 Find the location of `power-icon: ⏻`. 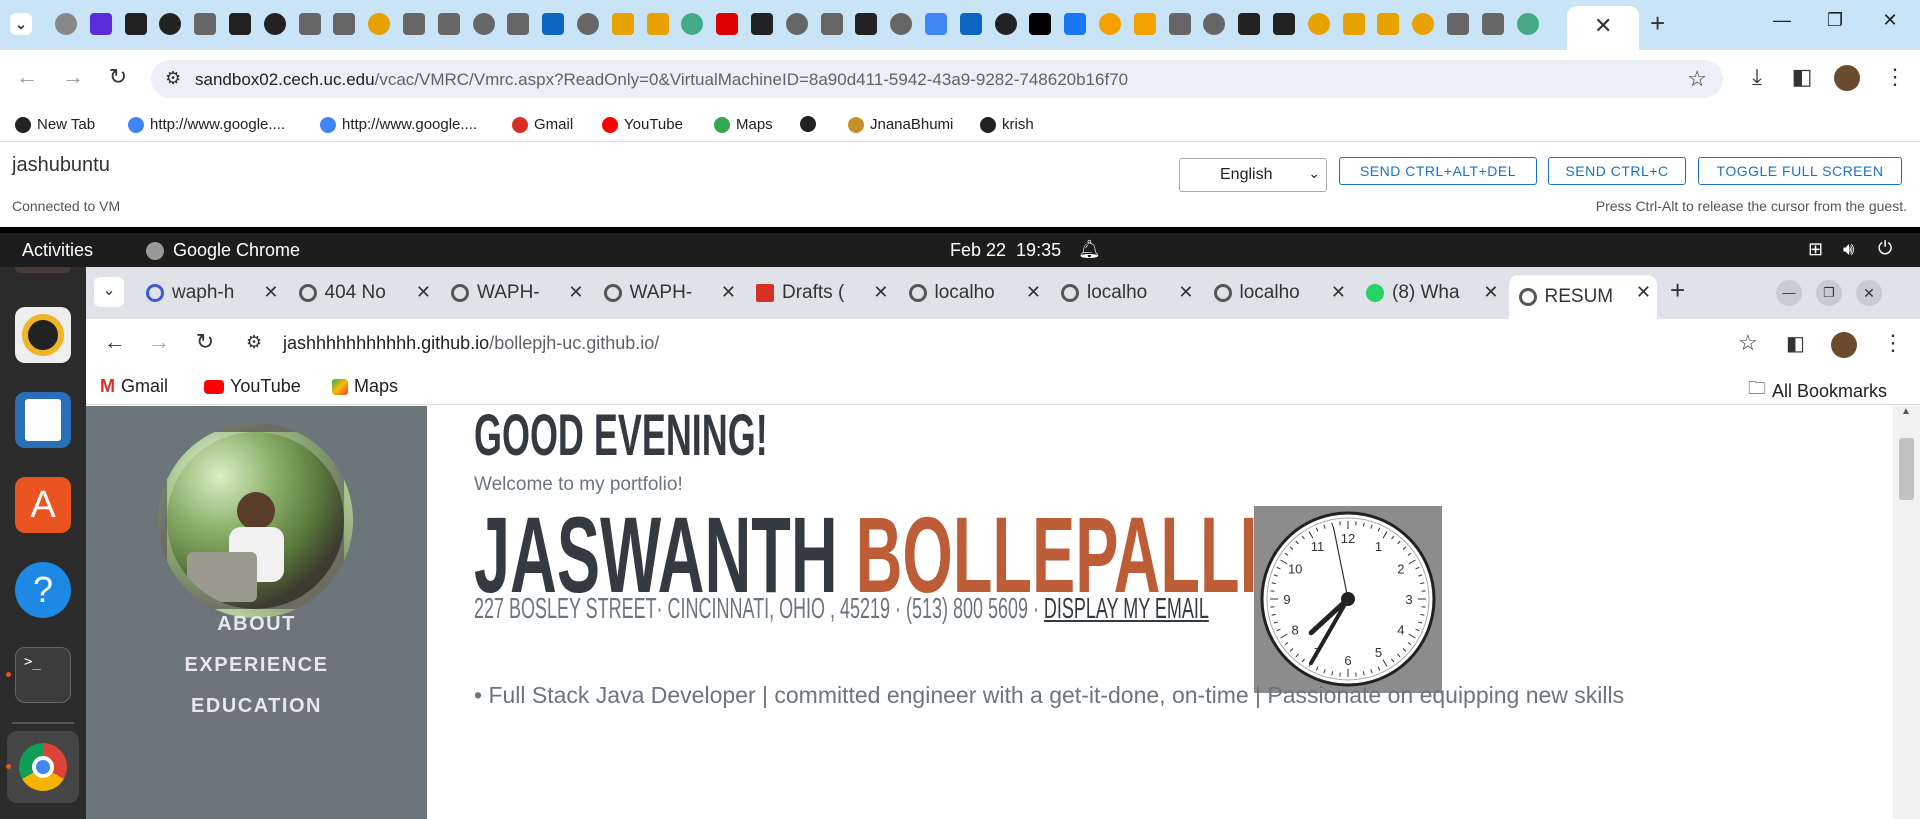

power-icon: ⏻ is located at coordinates (1885, 248).